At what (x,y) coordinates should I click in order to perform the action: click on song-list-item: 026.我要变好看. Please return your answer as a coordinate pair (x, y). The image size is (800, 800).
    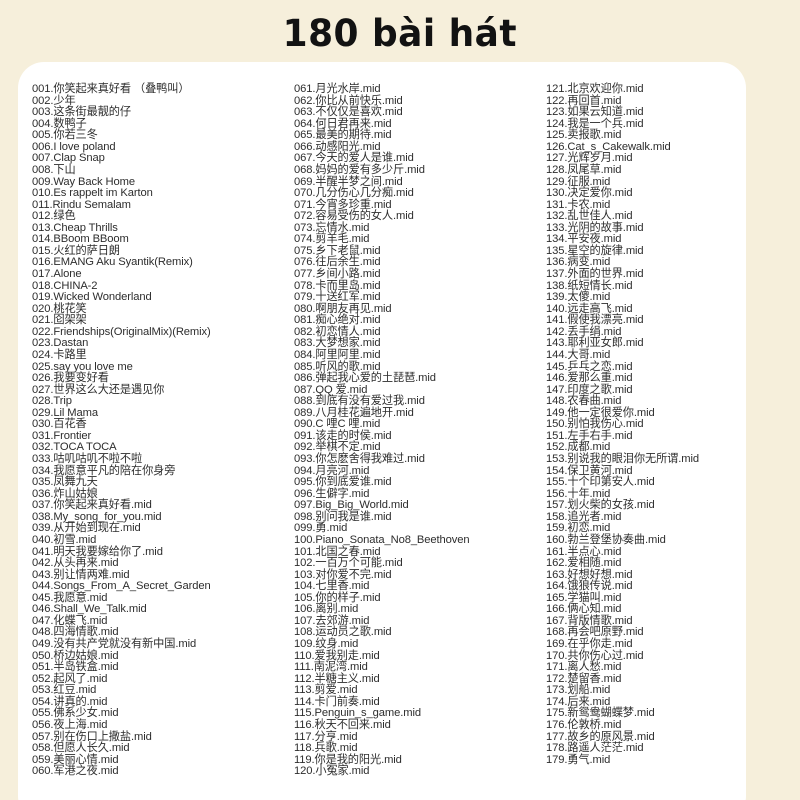
    Looking at the image, I should click on (70, 378).